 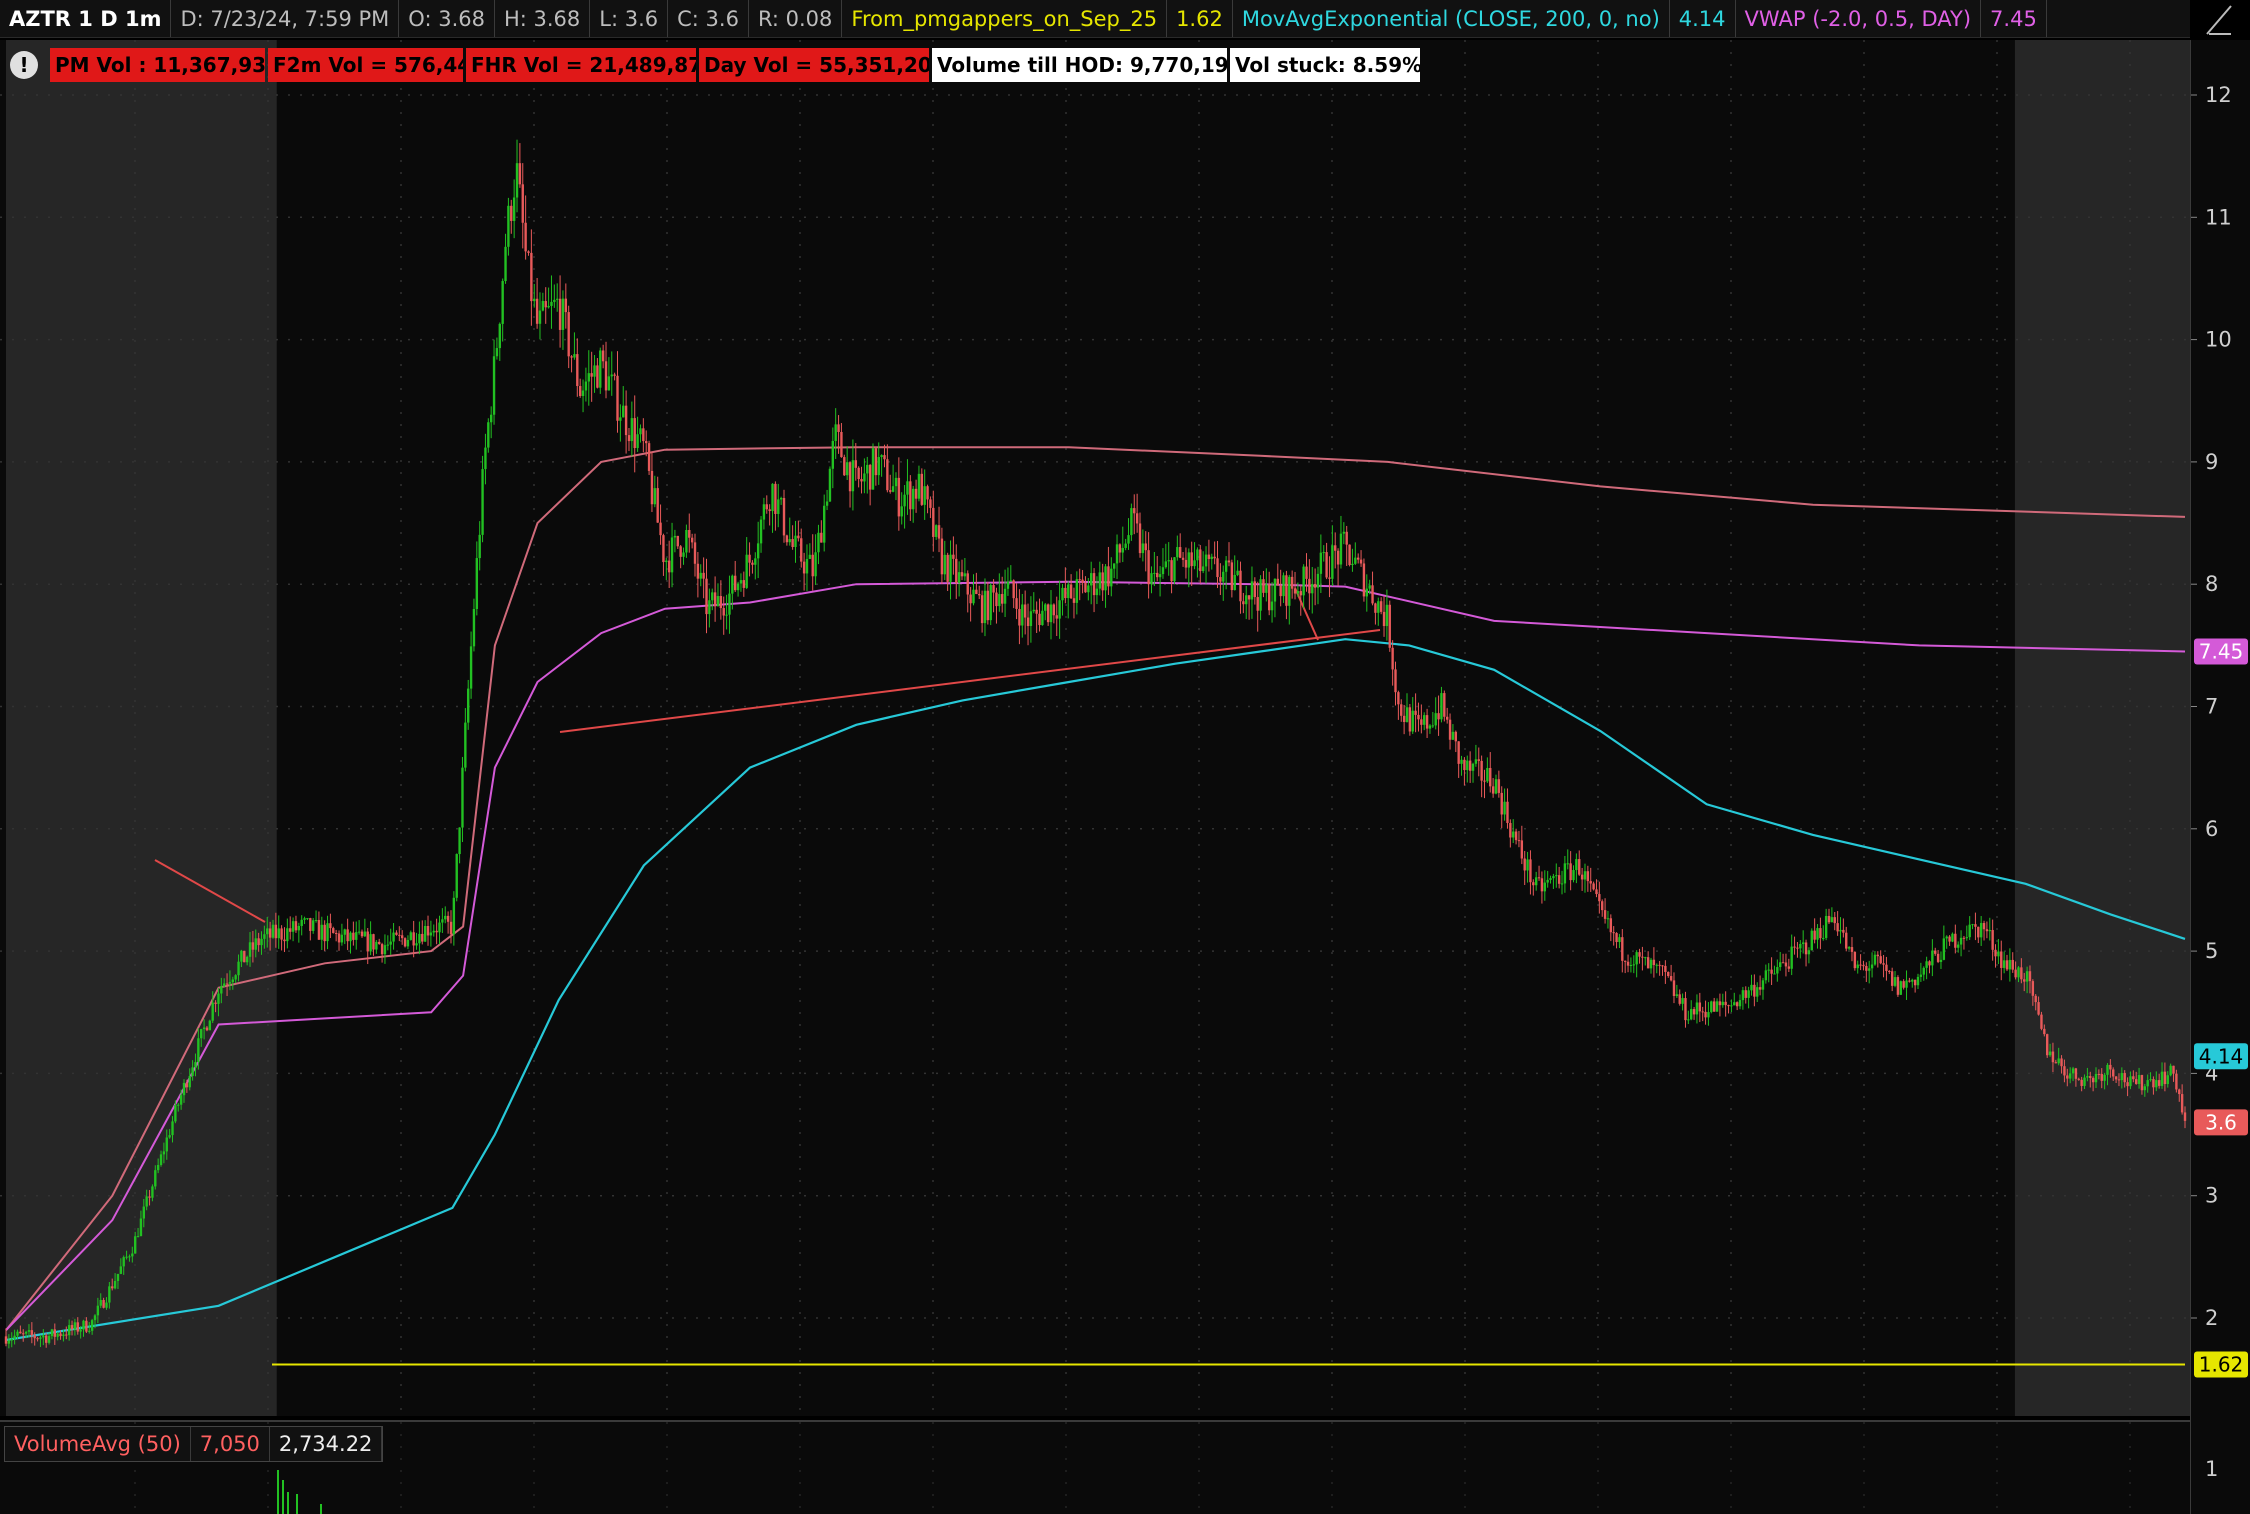 What do you see at coordinates (2220, 777) in the screenshot?
I see `price-axis: 2 3 4 5 6 7 8 9 10 11 12 1 7.45 4.14 3.6 1.62` at bounding box center [2220, 777].